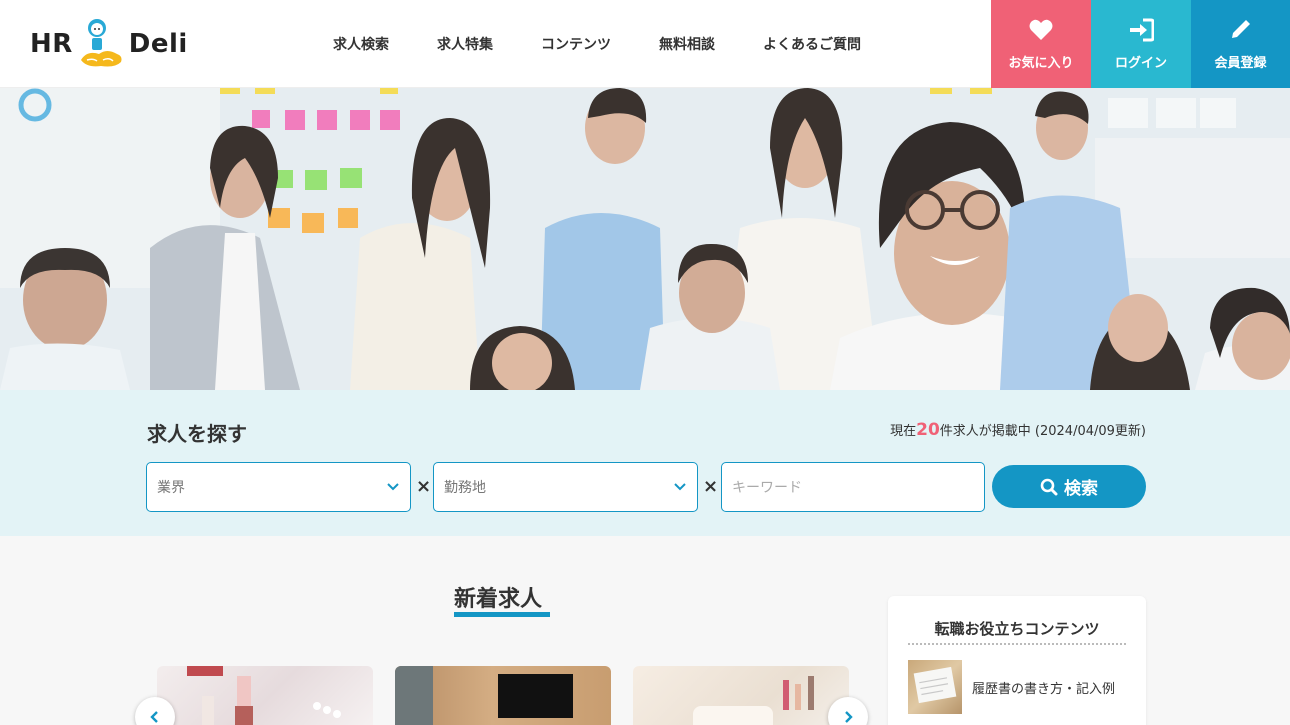  Describe the element at coordinates (51, 44) in the screenshot. I see `logo-text-hr: HR` at that location.